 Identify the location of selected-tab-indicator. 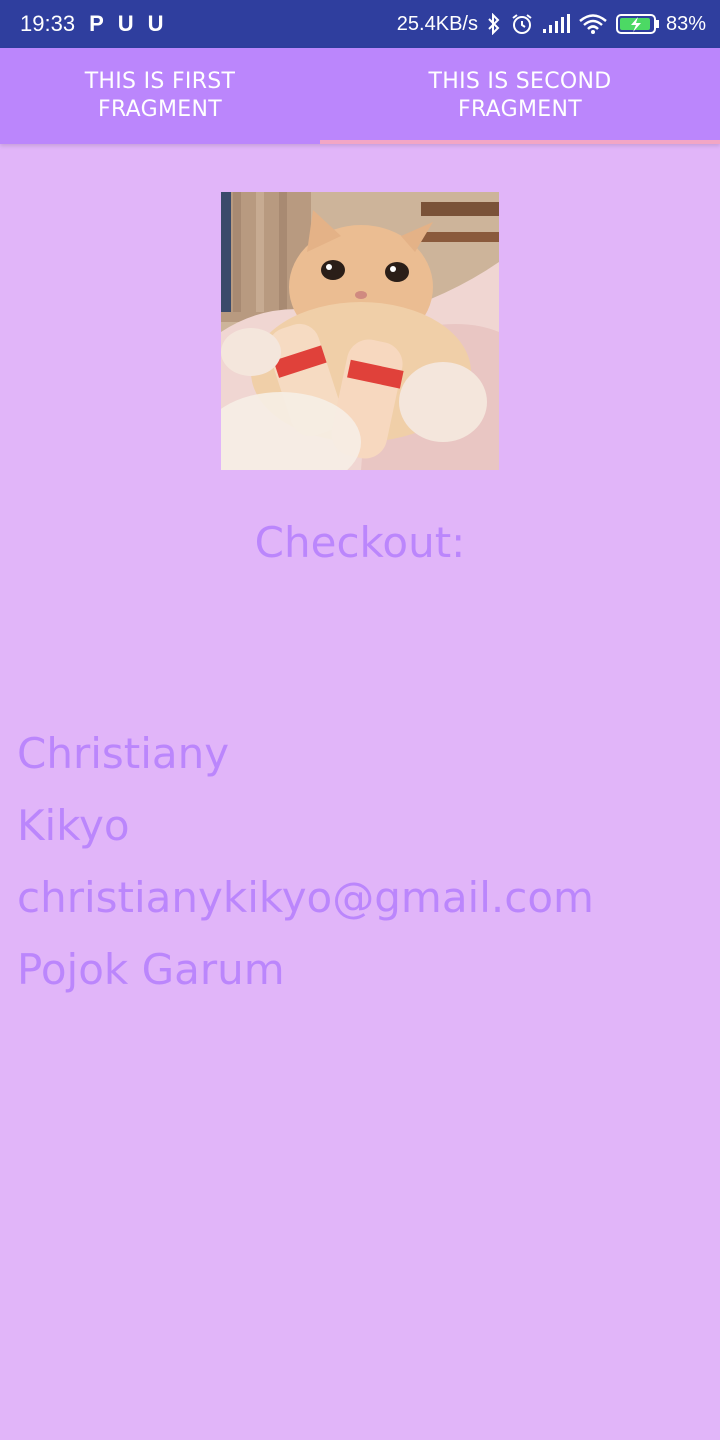
(520, 142).